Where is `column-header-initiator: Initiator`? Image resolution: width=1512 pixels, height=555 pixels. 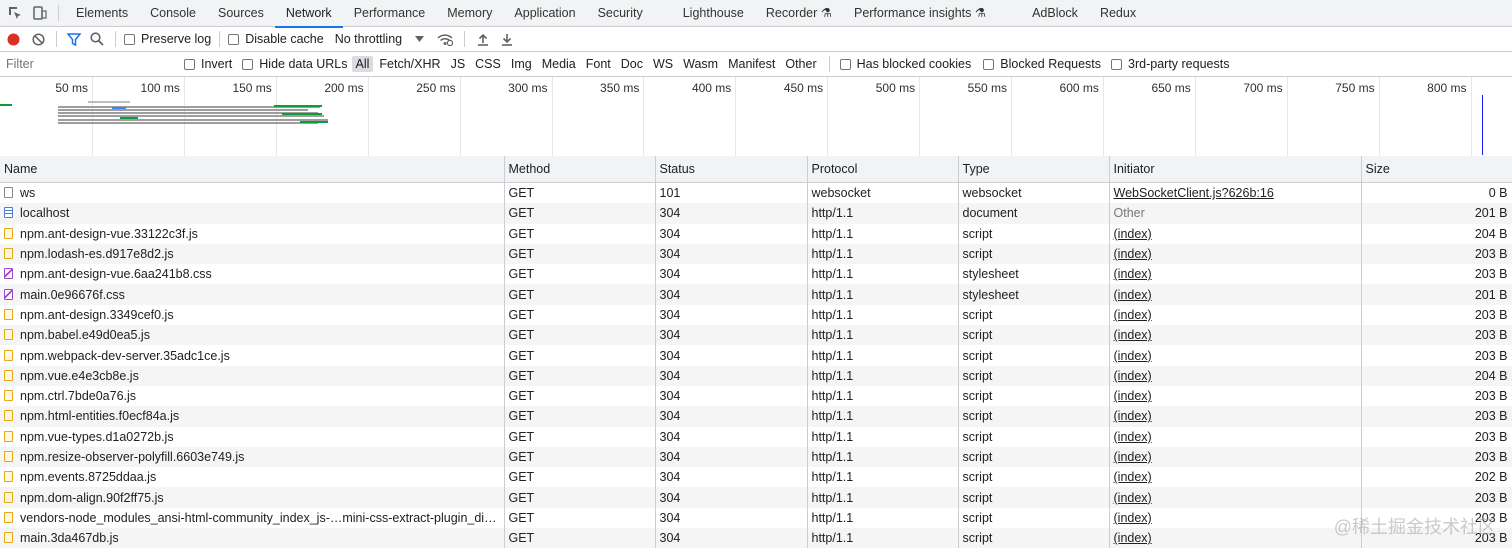
column-header-initiator: Initiator is located at coordinates (1235, 169).